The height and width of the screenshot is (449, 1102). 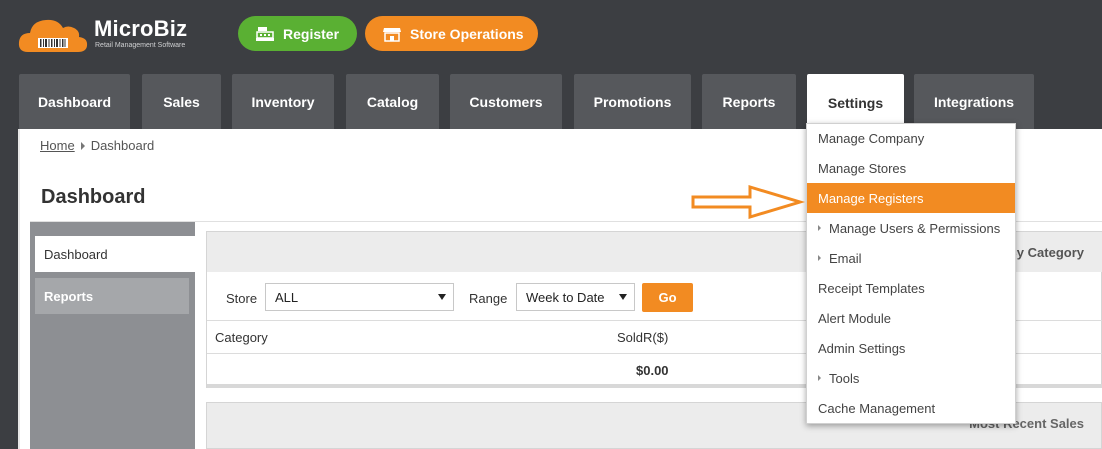 I want to click on cash-register-icon, so click(x=265, y=33).